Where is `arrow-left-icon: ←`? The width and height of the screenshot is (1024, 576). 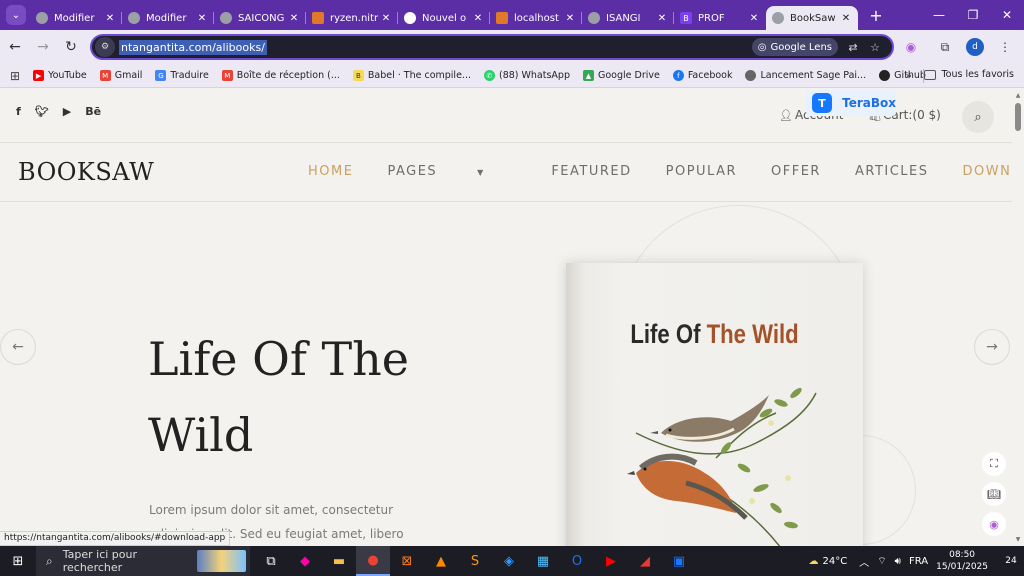 arrow-left-icon: ← is located at coordinates (18, 347).